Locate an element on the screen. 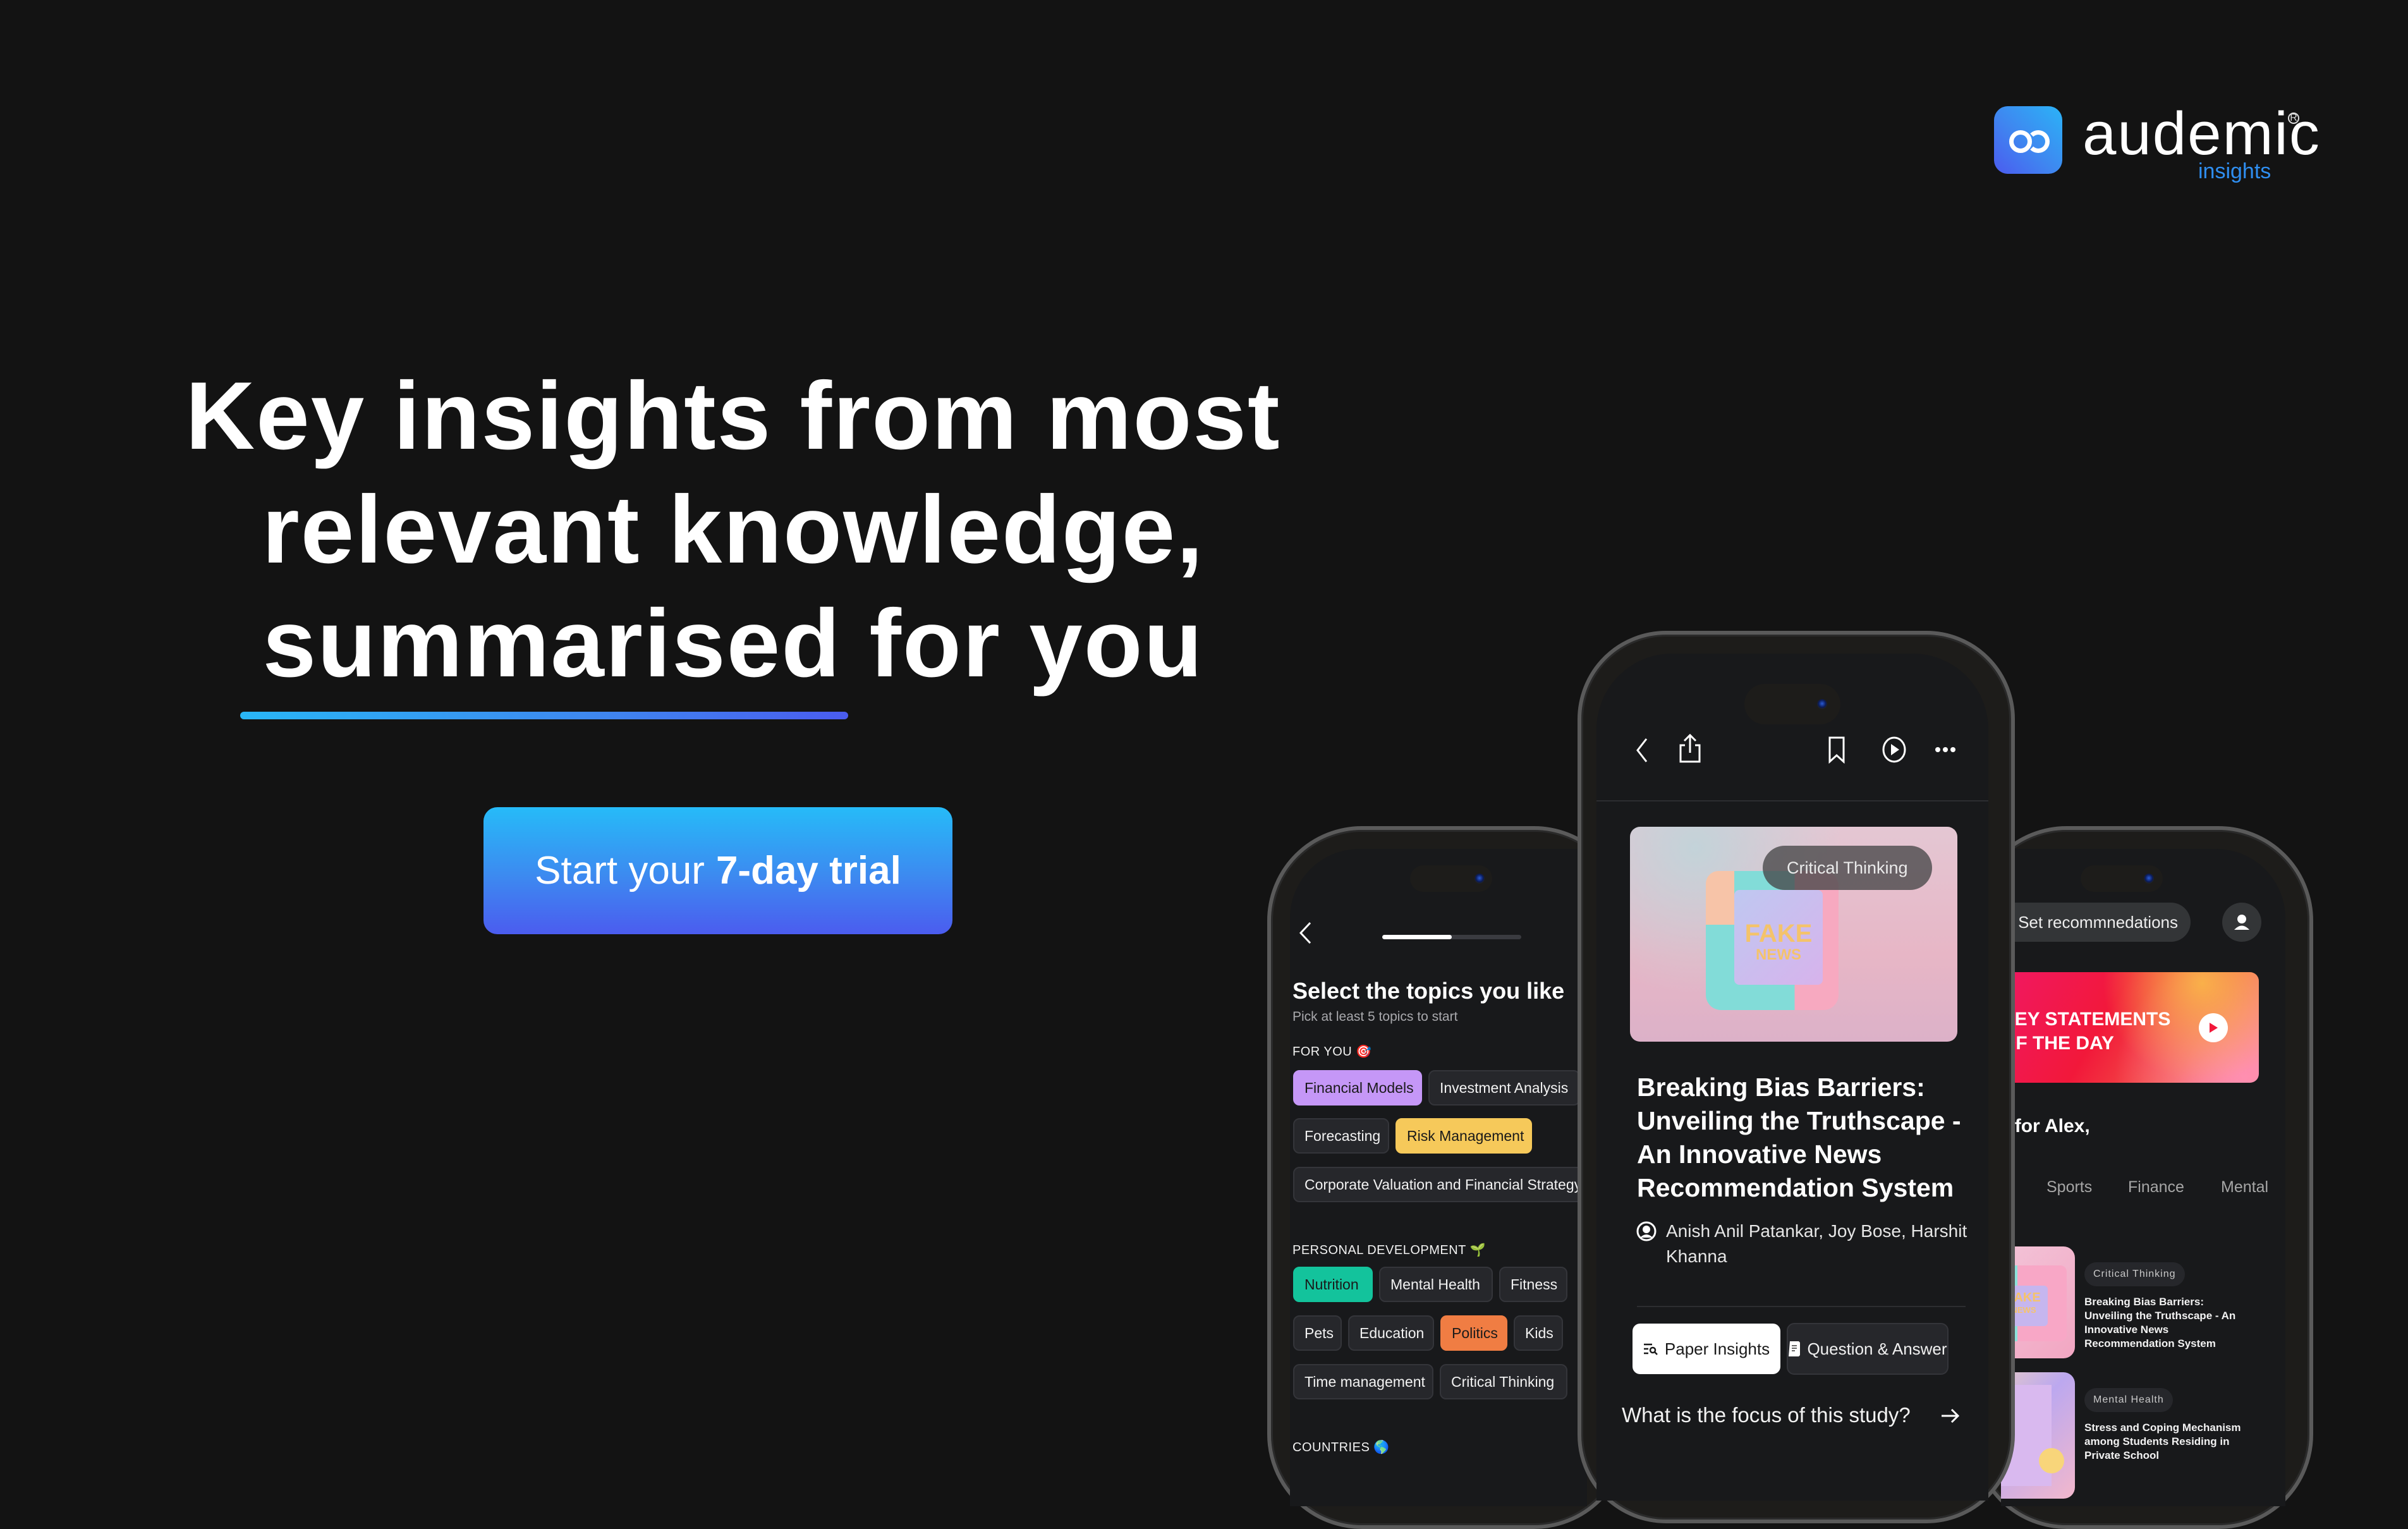  topic-chip-critical-thinking: Critical Thinking is located at coordinates (1504, 1381).